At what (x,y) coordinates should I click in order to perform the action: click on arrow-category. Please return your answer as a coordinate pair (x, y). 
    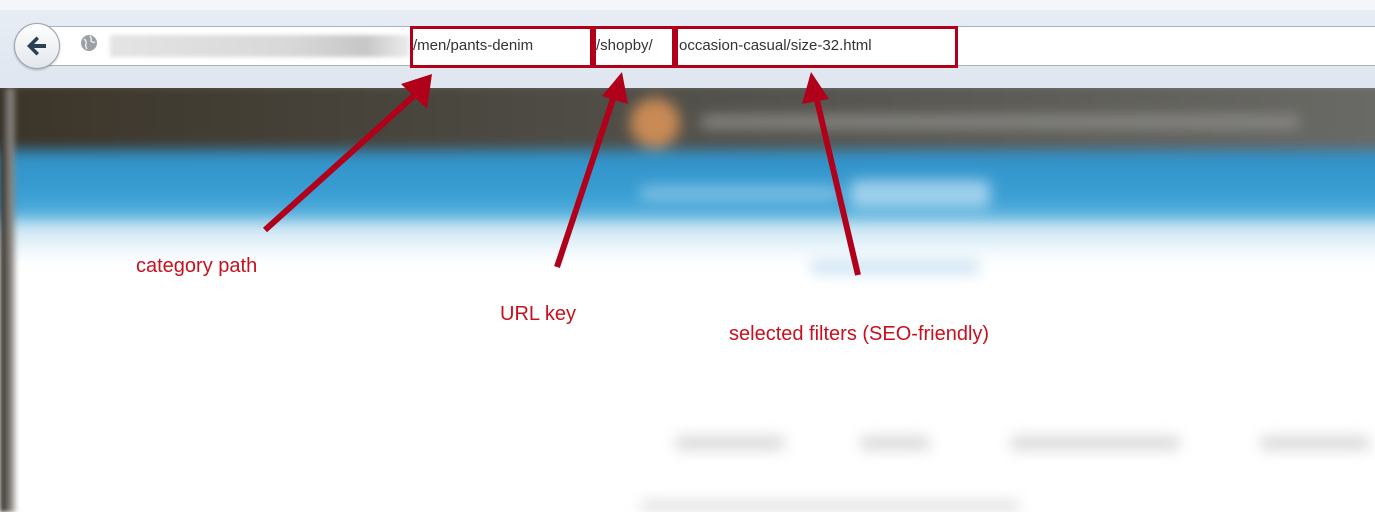
    Looking at the image, I should click on (347, 153).